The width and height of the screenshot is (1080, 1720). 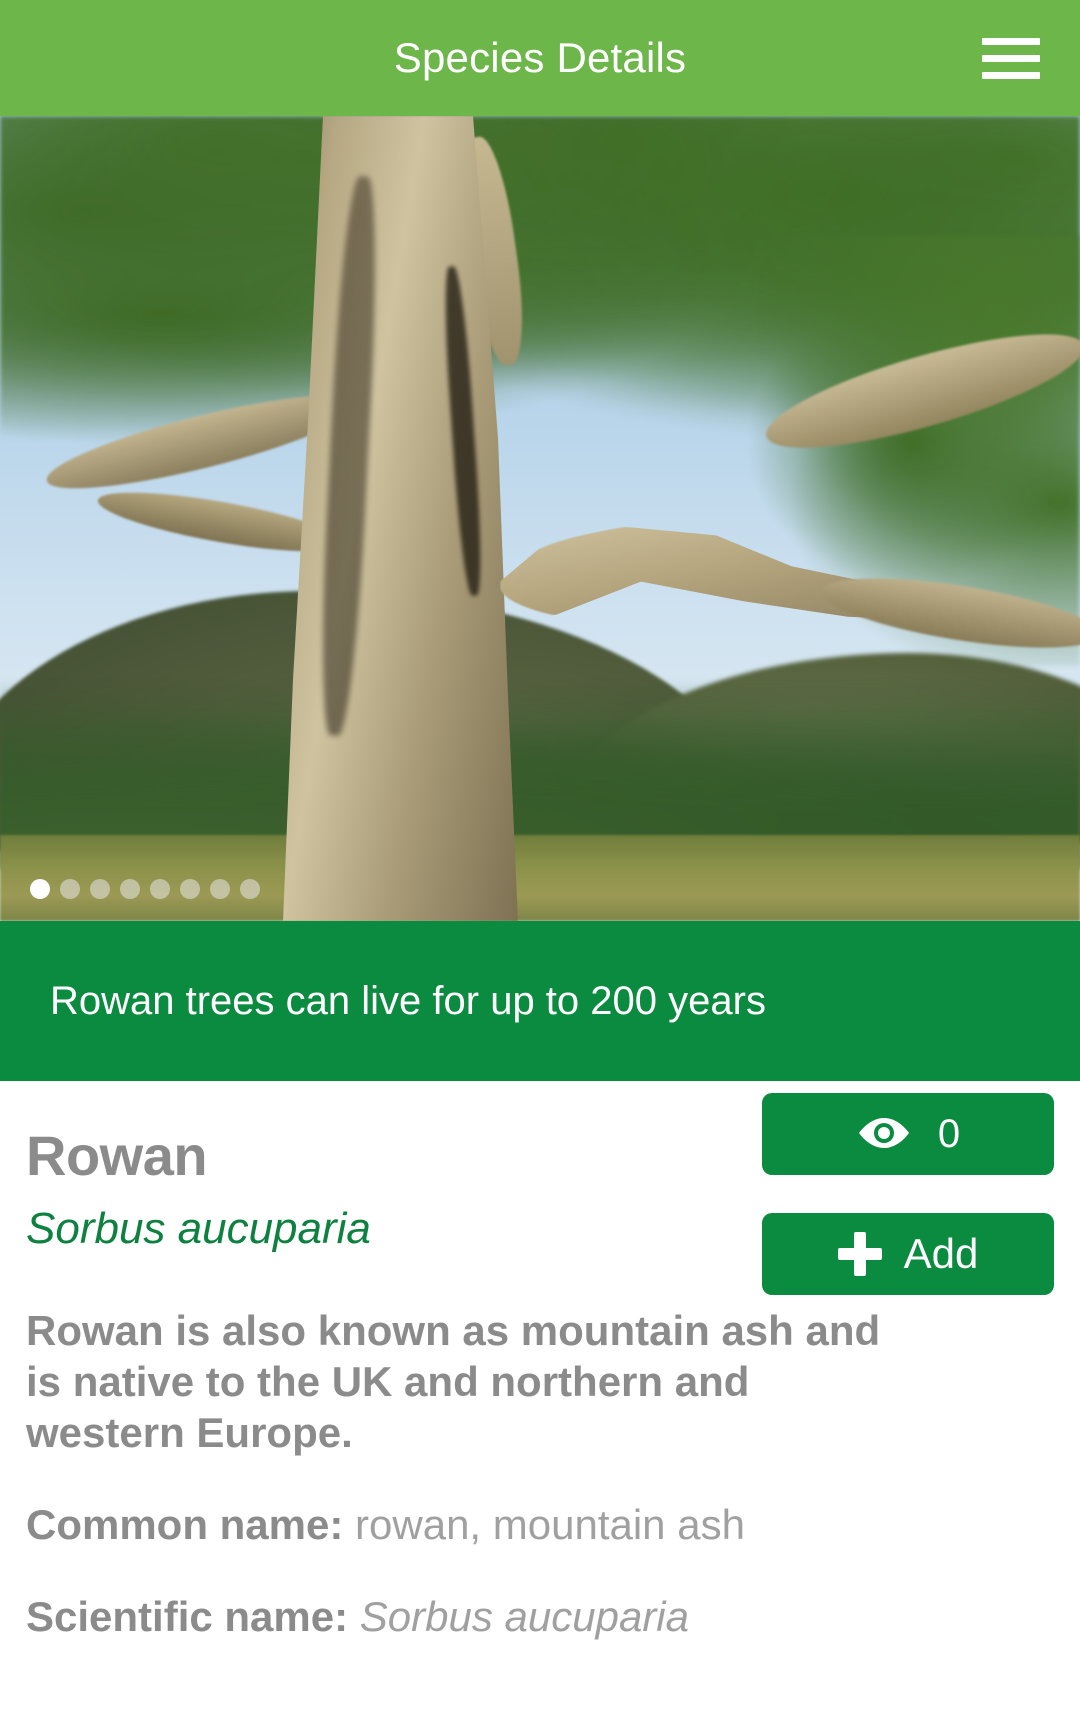 I want to click on hamburger-menu-icon, so click(x=1014, y=58).